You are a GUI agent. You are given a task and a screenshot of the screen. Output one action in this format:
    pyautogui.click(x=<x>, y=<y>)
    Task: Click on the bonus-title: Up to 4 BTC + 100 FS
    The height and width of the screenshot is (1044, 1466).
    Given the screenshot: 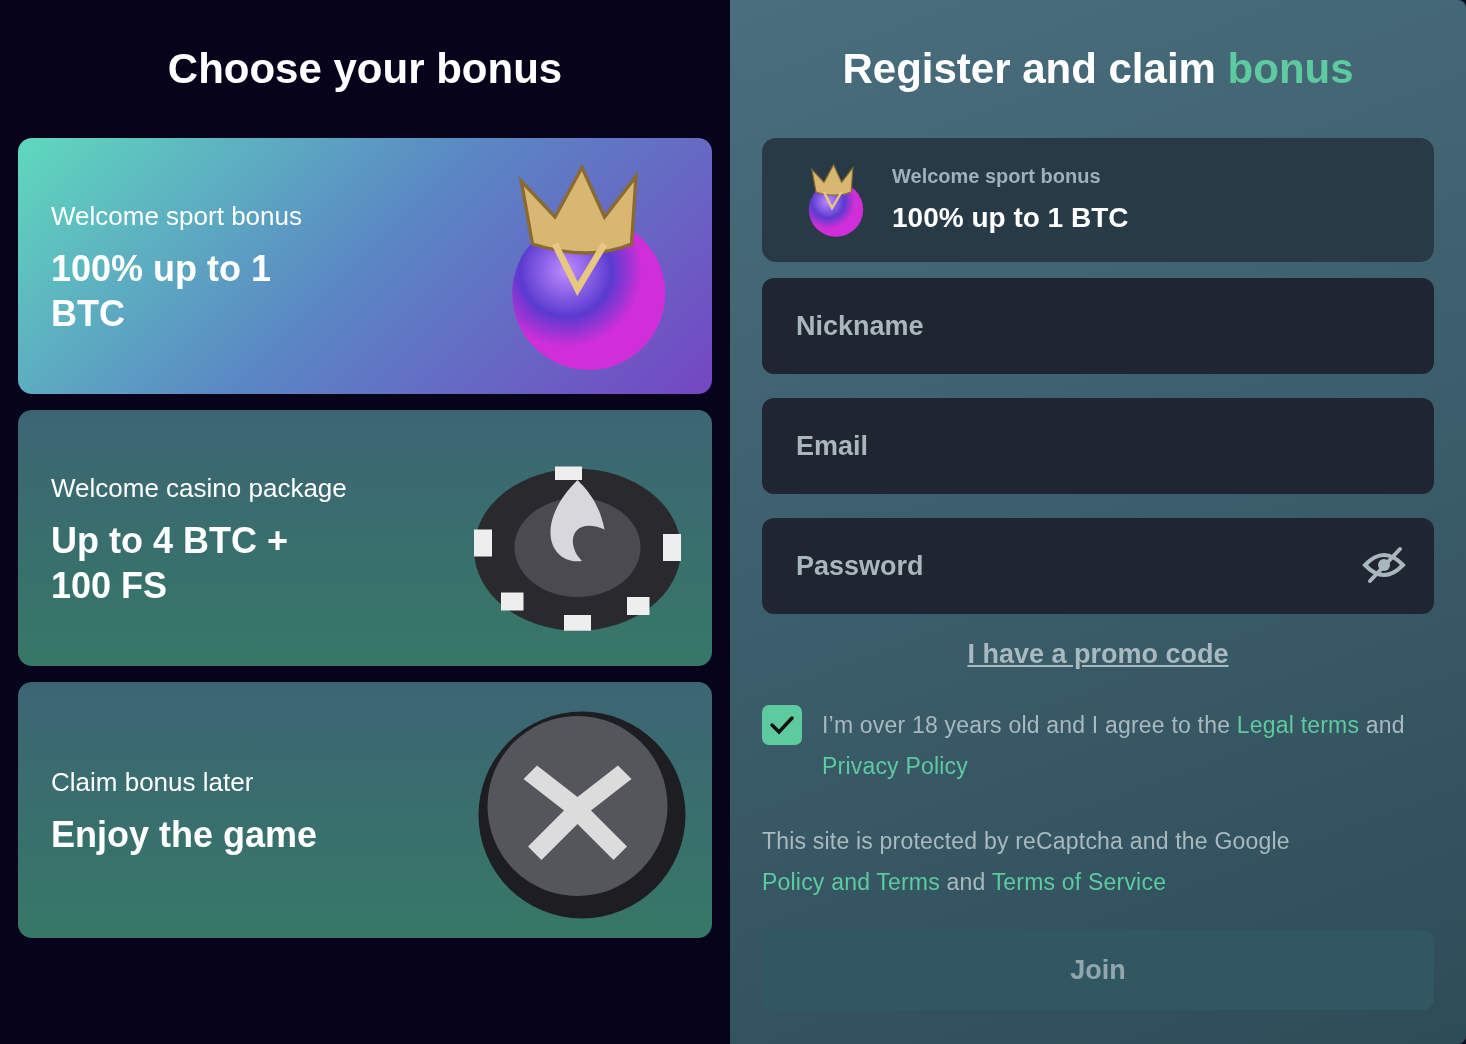 What is the action you would take?
    pyautogui.click(x=170, y=563)
    